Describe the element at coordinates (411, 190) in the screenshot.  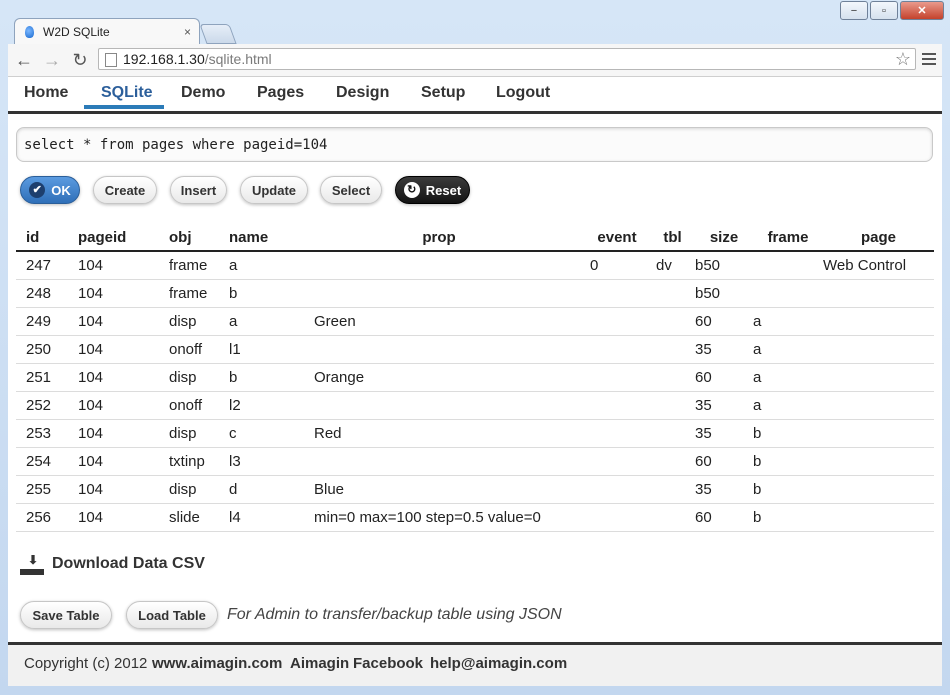
I see `refresh-icon: ↻` at that location.